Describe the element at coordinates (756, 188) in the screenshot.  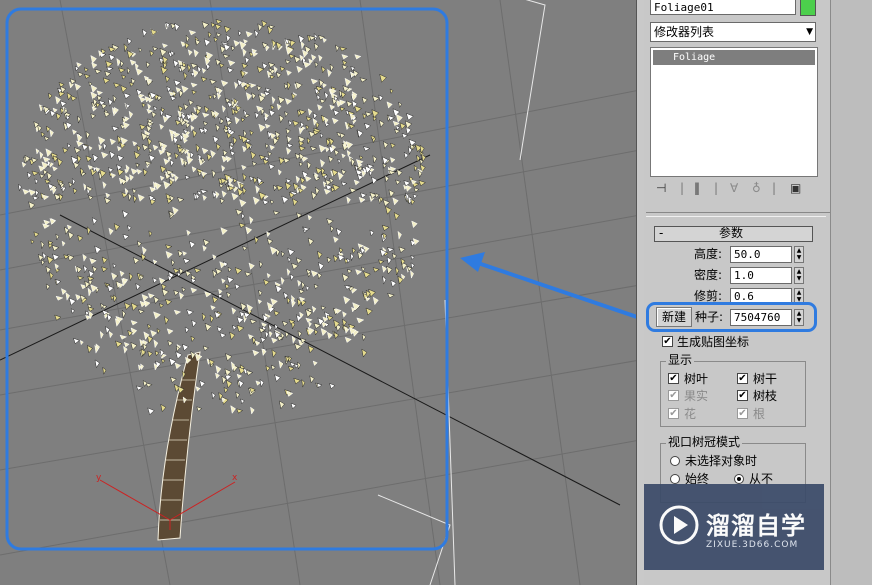
I see `remove-modifier-icon: ♁` at that location.